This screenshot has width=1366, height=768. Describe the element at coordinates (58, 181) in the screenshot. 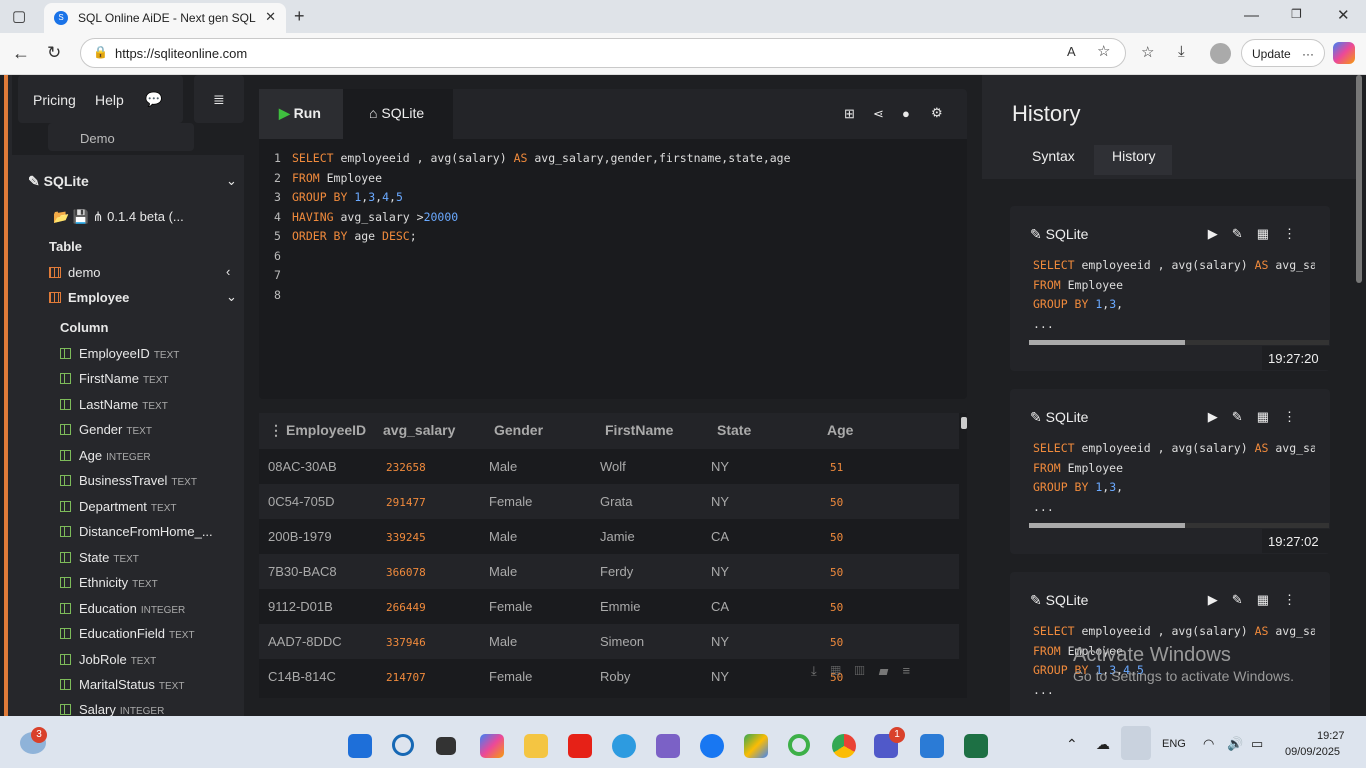

I see `db-tree-sqlite: ✎ SQLite` at that location.